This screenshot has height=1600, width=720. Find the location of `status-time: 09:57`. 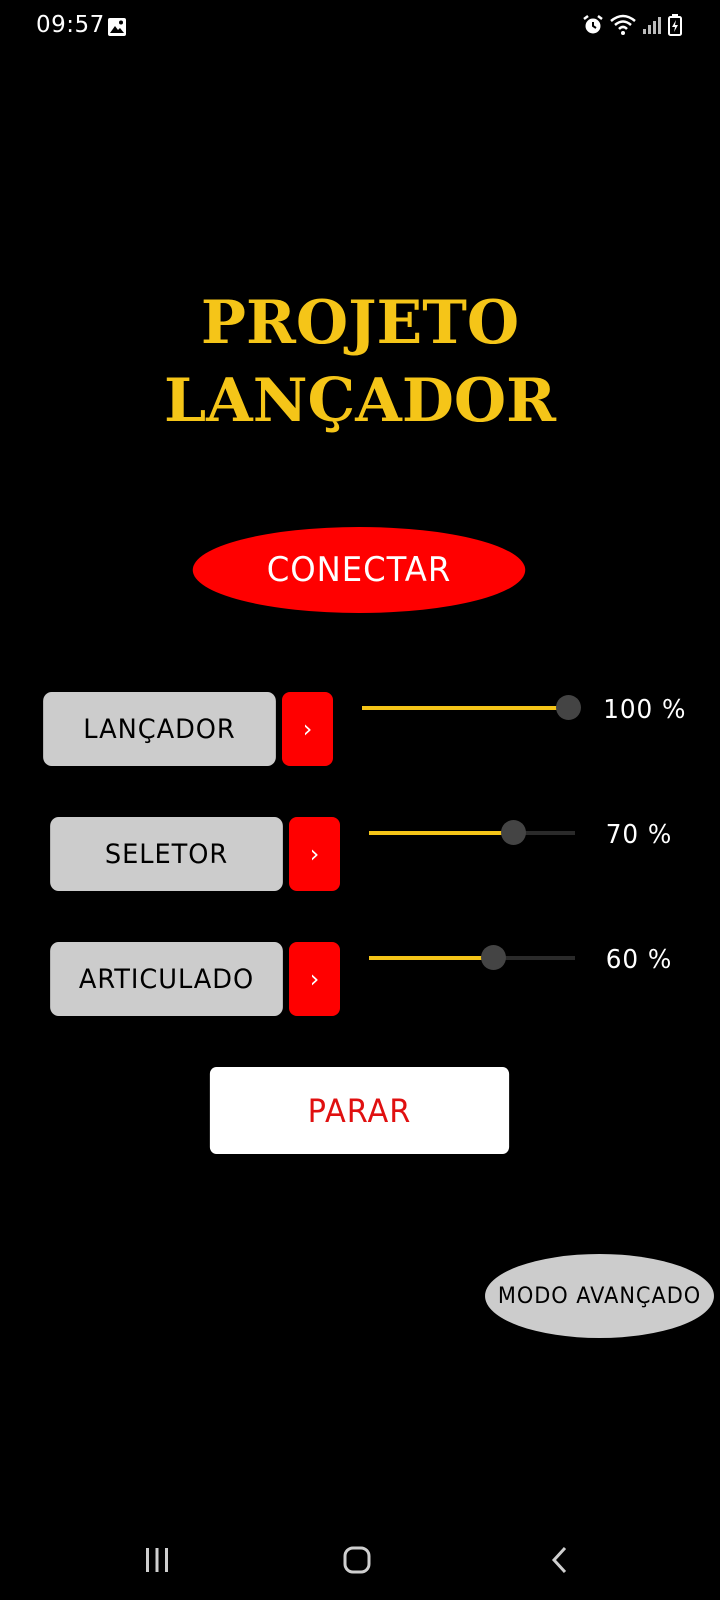

status-time: 09:57 is located at coordinates (70, 25).